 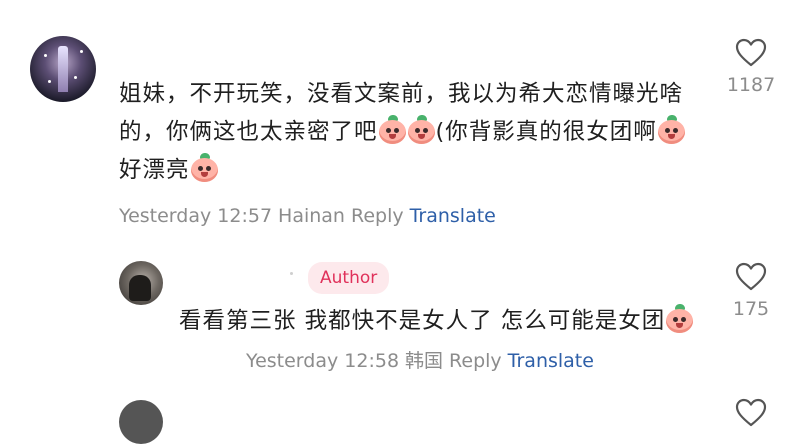 I want to click on like-count: 175, so click(x=751, y=309).